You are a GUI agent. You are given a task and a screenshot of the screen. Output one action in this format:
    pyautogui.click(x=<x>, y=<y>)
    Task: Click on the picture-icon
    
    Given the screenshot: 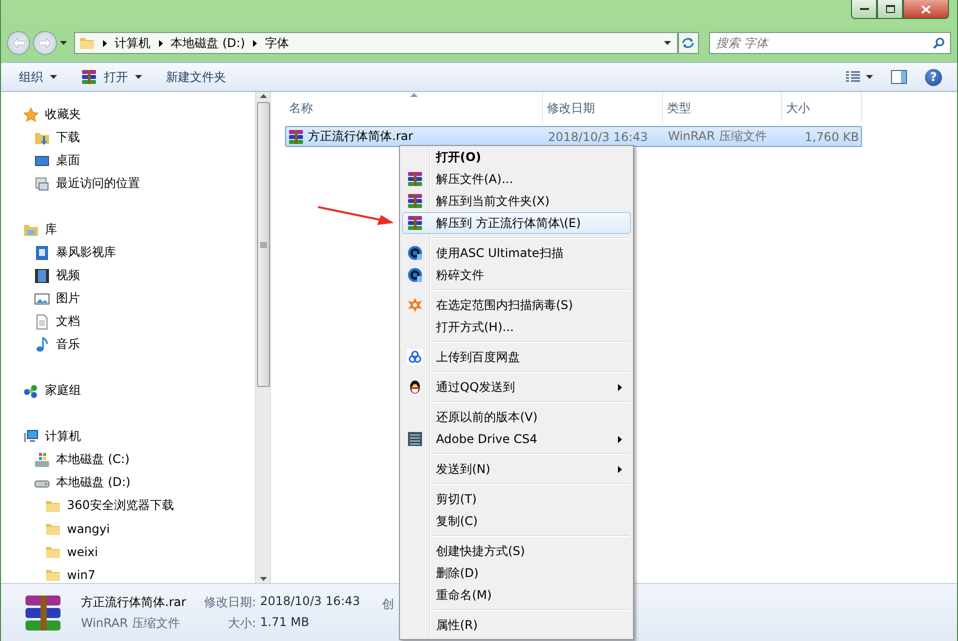 What is the action you would take?
    pyautogui.click(x=42, y=298)
    